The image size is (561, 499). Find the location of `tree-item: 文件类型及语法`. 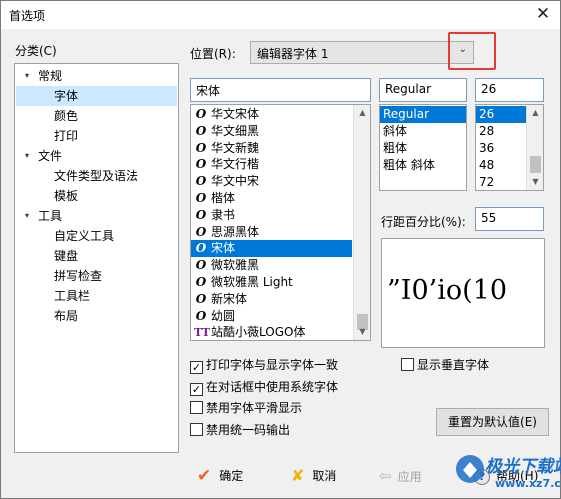

tree-item: 文件类型及语法 is located at coordinates (96, 176).